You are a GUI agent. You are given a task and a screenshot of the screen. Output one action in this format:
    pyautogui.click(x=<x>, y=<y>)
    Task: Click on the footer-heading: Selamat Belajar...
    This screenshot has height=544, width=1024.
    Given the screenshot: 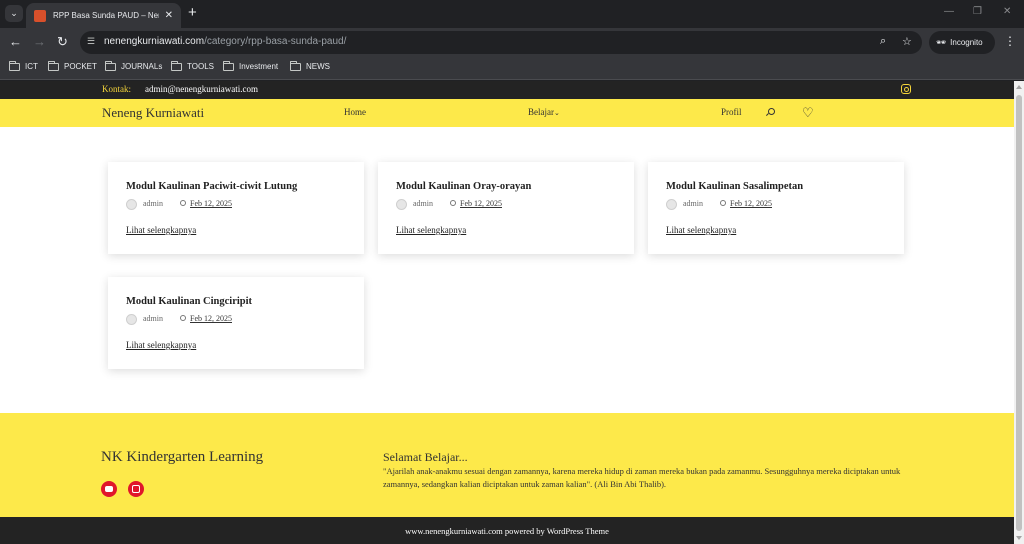 What is the action you would take?
    pyautogui.click(x=425, y=457)
    